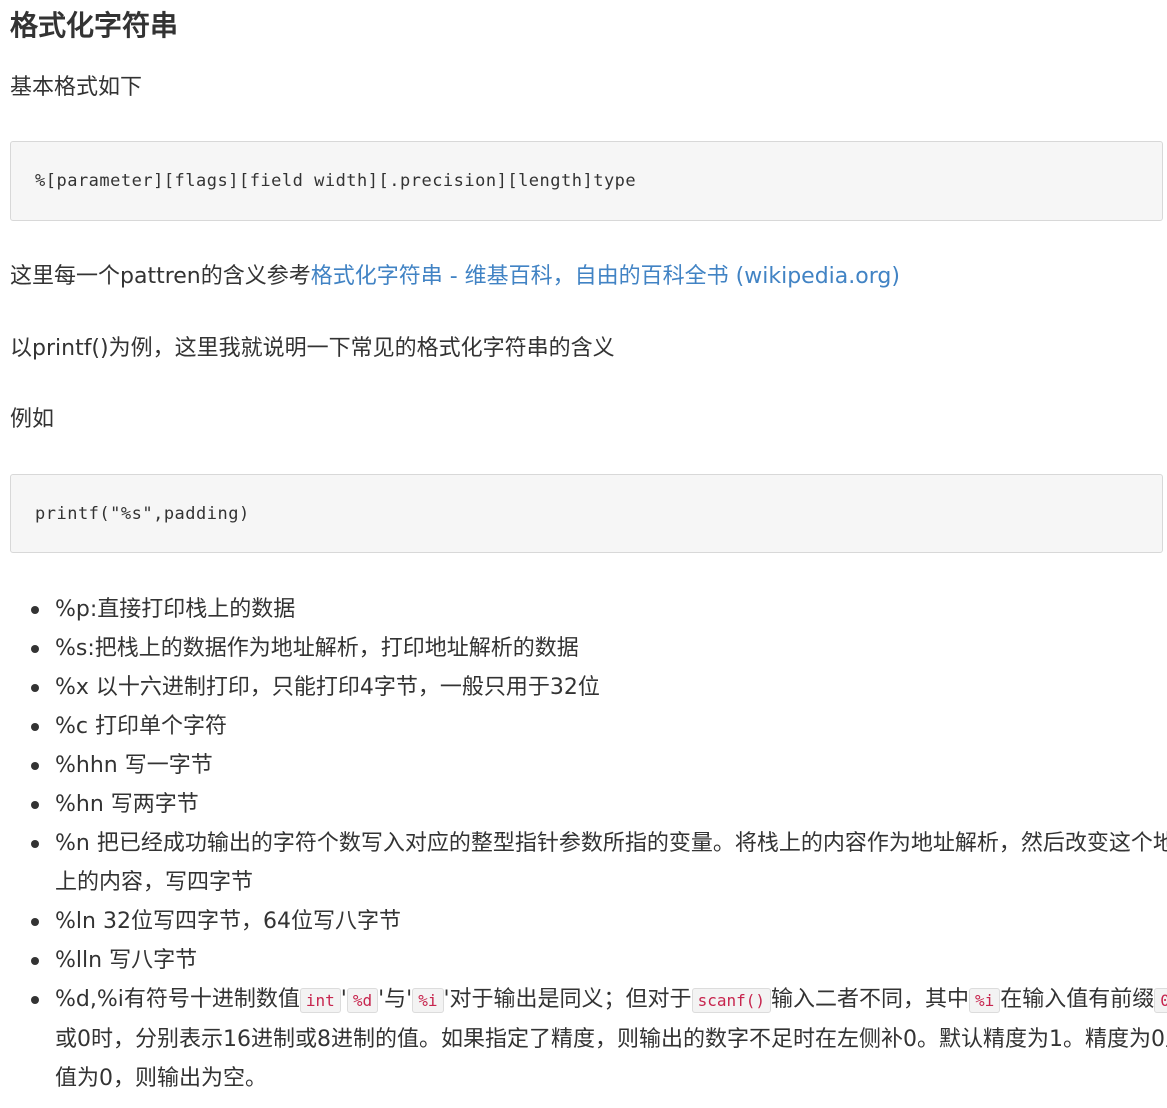  What do you see at coordinates (312, 348) in the screenshot?
I see `printf-intro-text: 以printf()为例，这里我就说明一下常见的格式化字符串的含义` at bounding box center [312, 348].